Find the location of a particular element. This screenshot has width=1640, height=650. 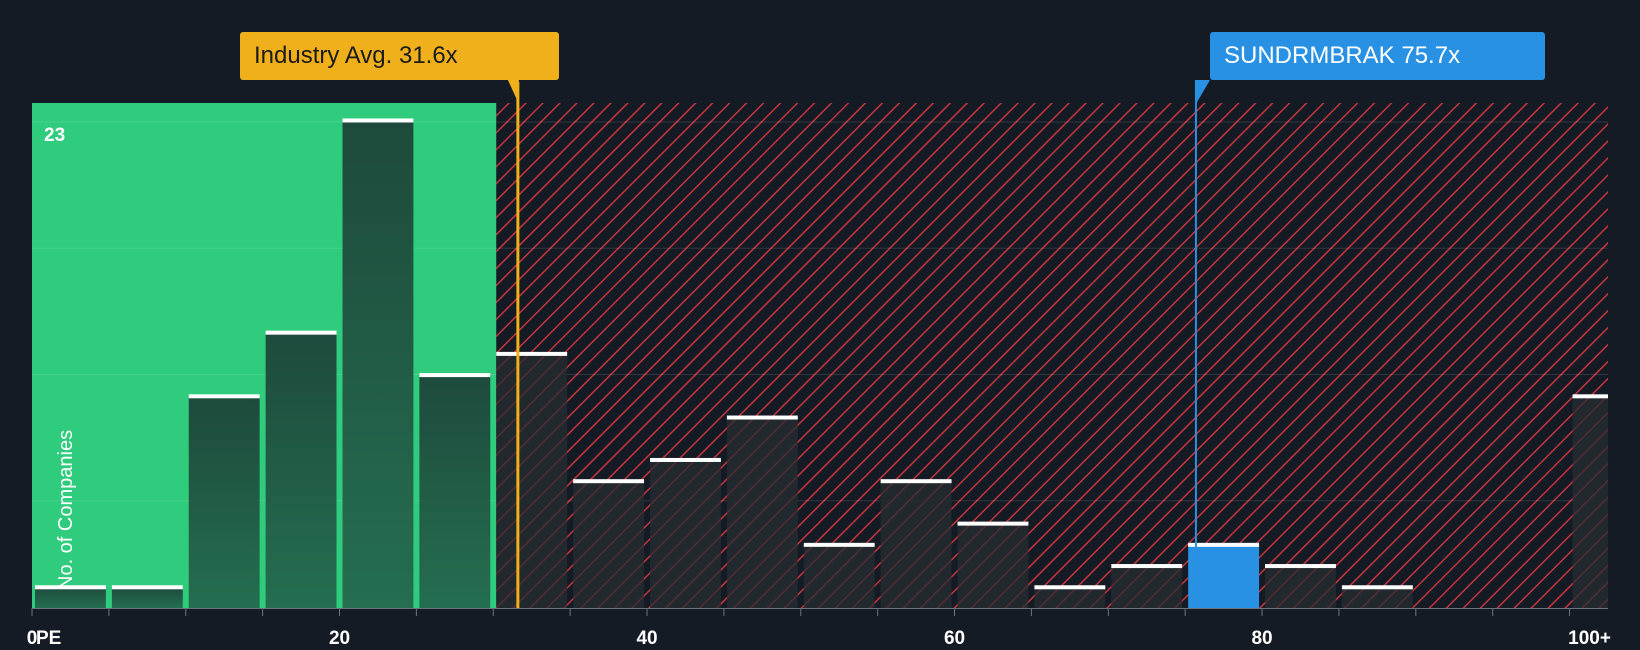

x-axis-ticks: 0 20 40 60 80 100+ is located at coordinates (819, 628).